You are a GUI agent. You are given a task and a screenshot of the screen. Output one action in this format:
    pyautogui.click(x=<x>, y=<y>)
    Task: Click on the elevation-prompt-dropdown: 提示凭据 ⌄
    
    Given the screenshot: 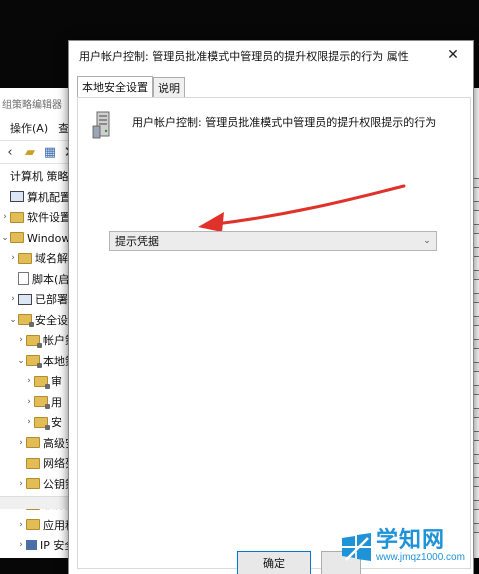 What is the action you would take?
    pyautogui.click(x=273, y=241)
    